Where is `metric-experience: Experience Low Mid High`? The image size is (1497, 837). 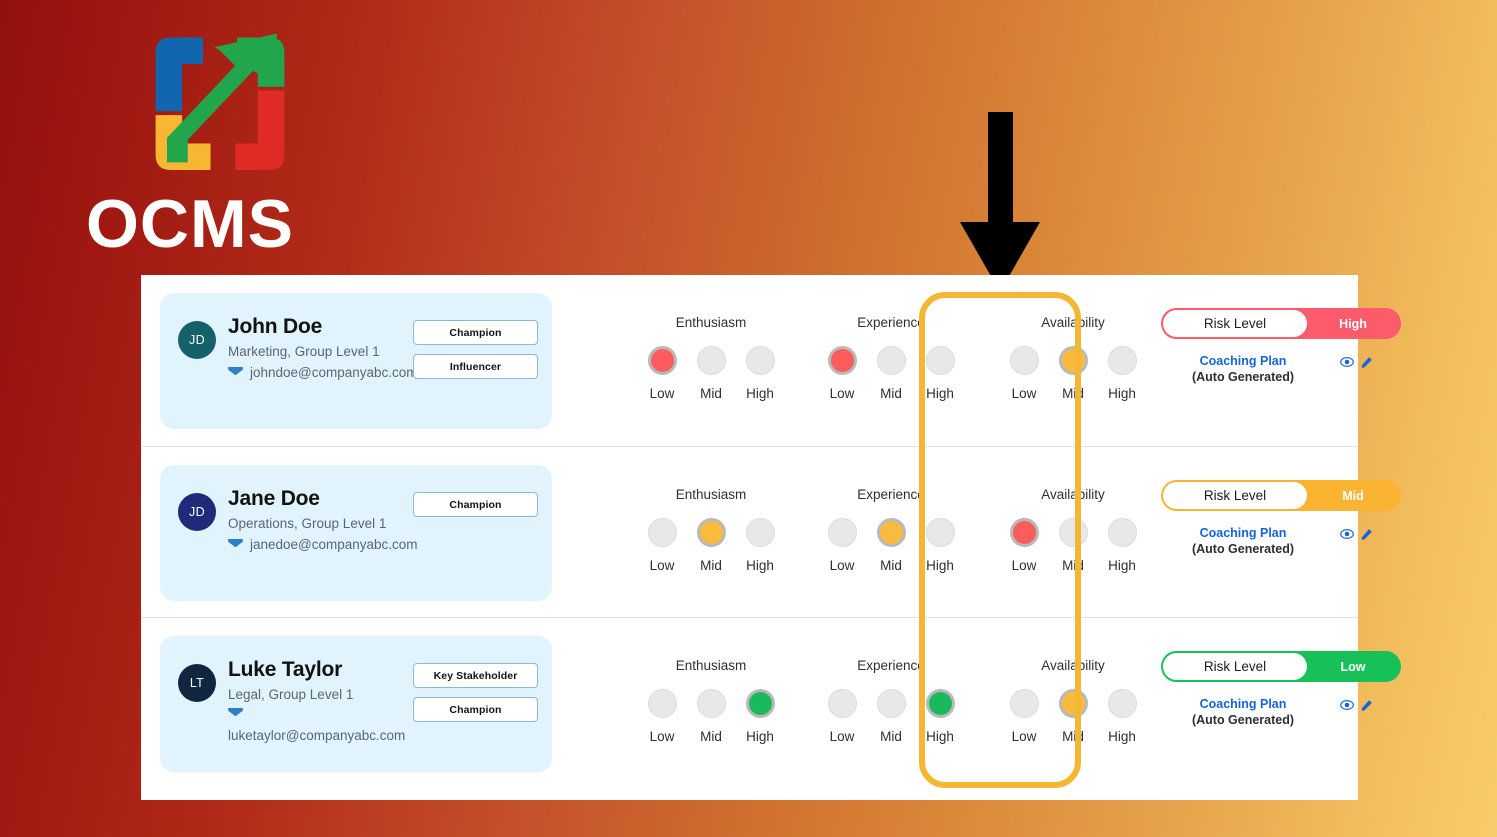
metric-experience: Experience Low Mid High is located at coordinates (891, 358).